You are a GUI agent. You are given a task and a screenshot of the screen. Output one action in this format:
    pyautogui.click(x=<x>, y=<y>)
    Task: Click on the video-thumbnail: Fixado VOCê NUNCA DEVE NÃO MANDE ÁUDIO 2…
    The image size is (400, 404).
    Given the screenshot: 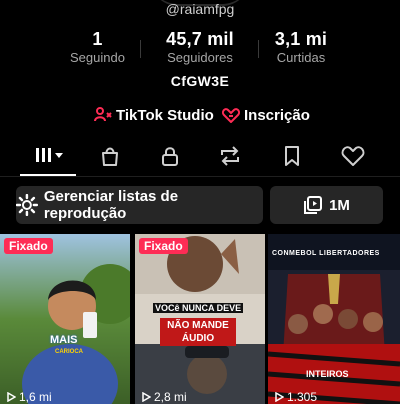 What is the action you would take?
    pyautogui.click(x=200, y=319)
    